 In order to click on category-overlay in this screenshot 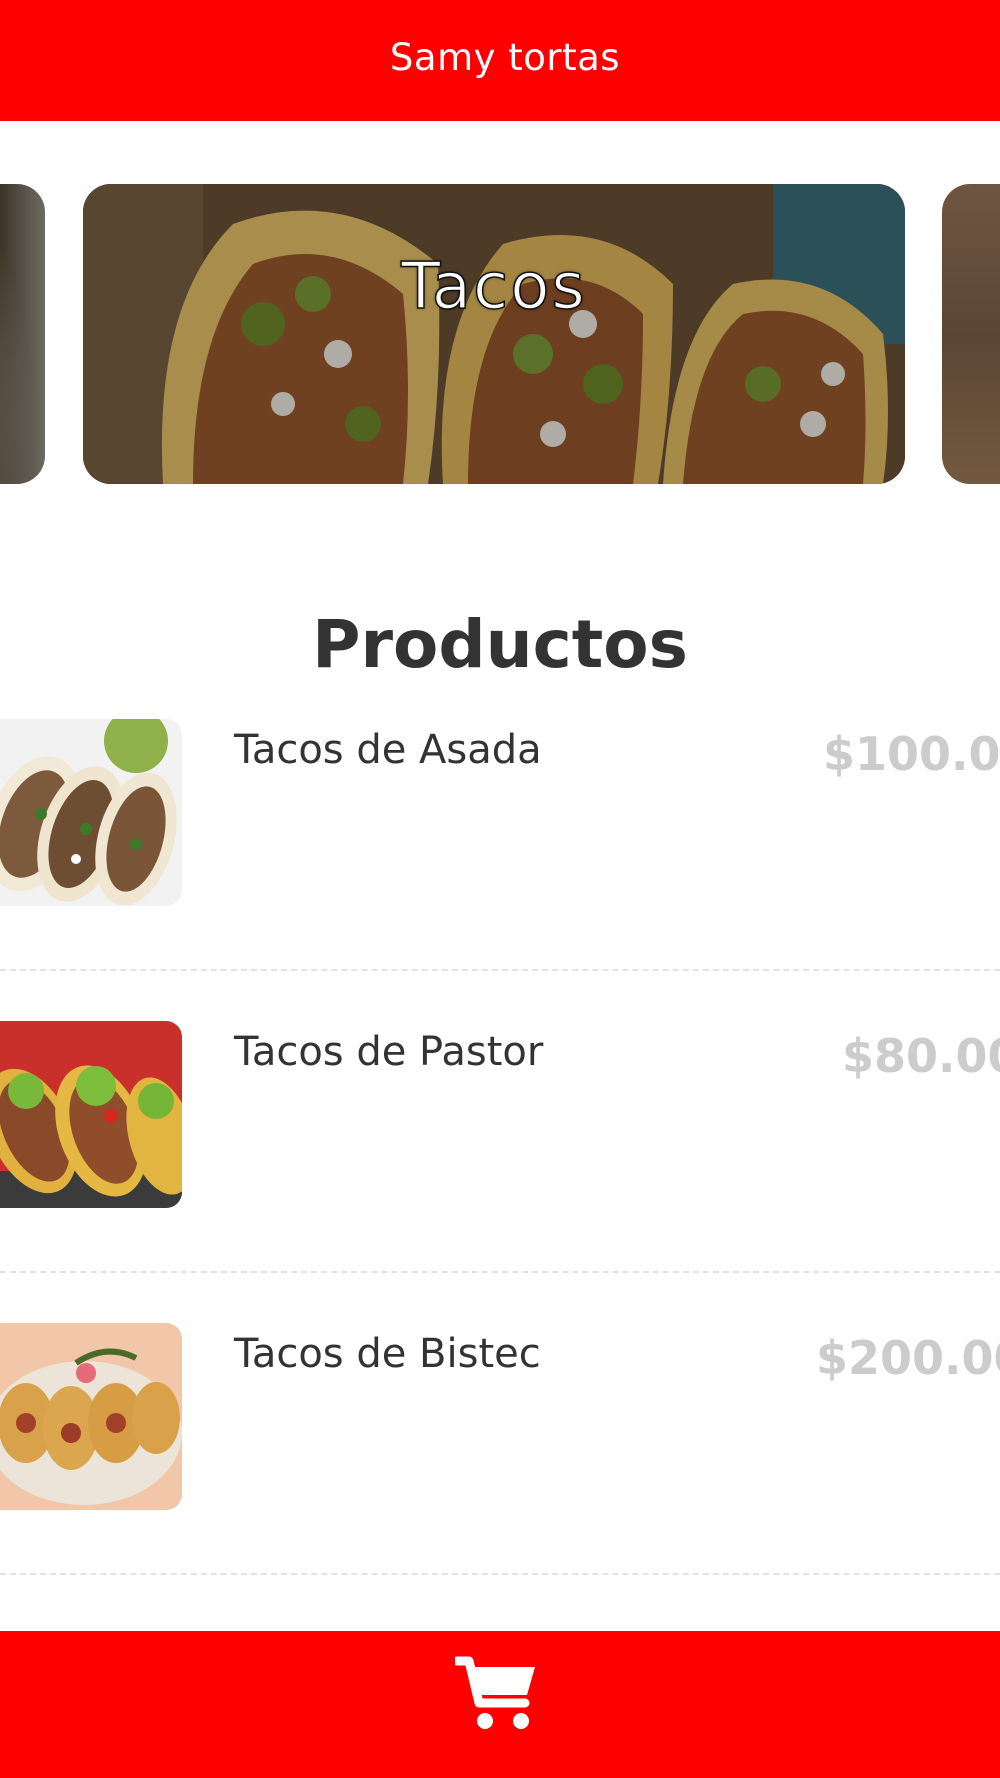, I will do `click(494, 334)`.